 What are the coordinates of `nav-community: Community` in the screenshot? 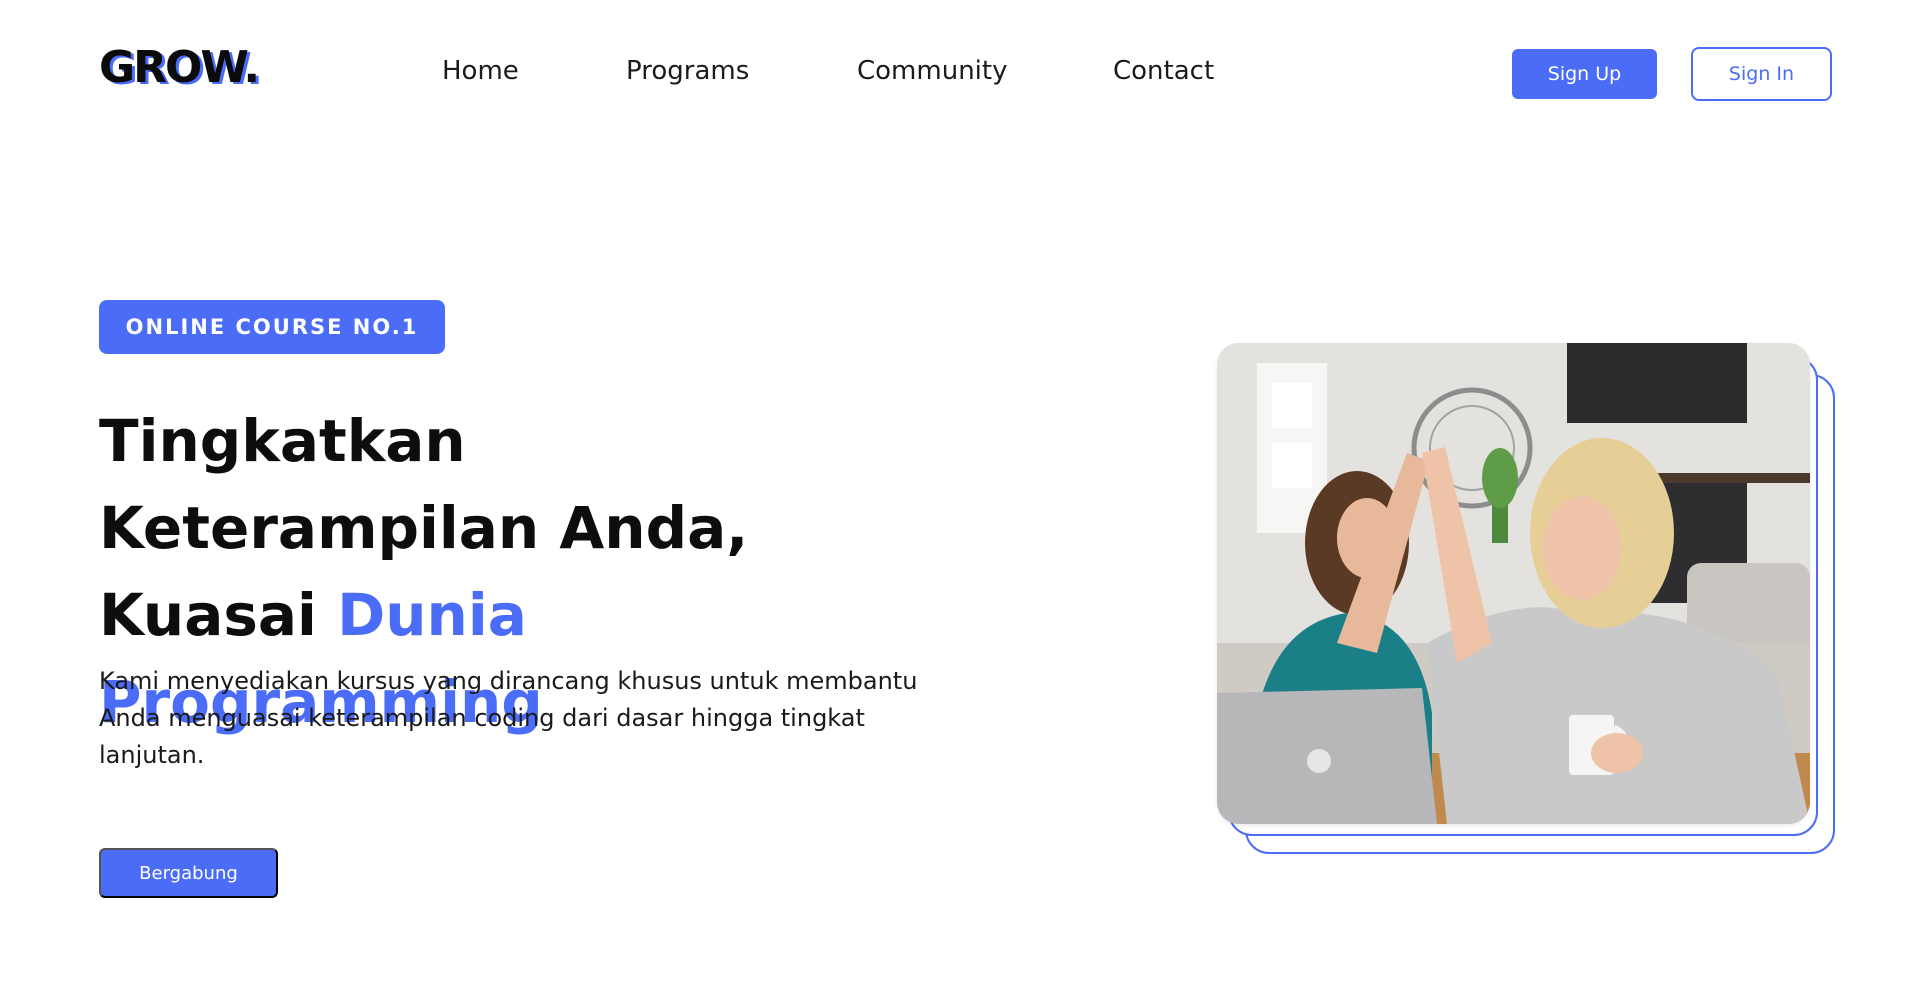 It's located at (932, 71).